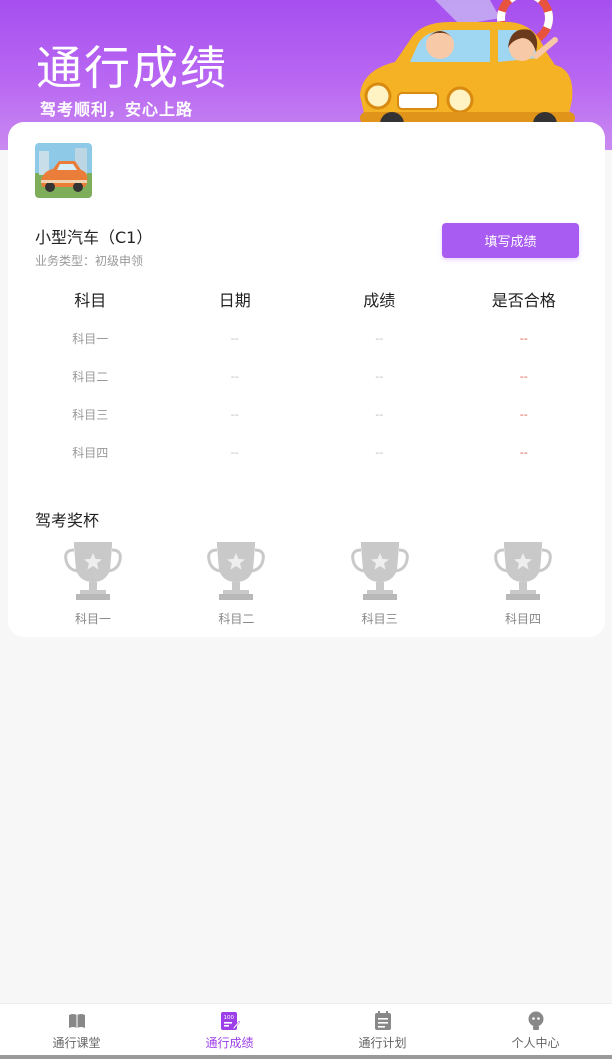 Image resolution: width=612 pixels, height=1059 pixels. I want to click on bottom-tab-bar: 通行课堂 100 通行成绩 通行计划 个人中心, so click(306, 1029).